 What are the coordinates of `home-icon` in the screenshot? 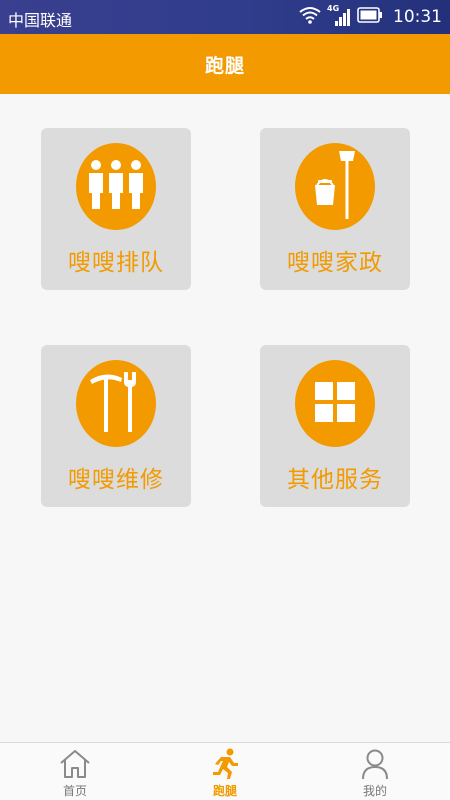 It's located at (75, 764).